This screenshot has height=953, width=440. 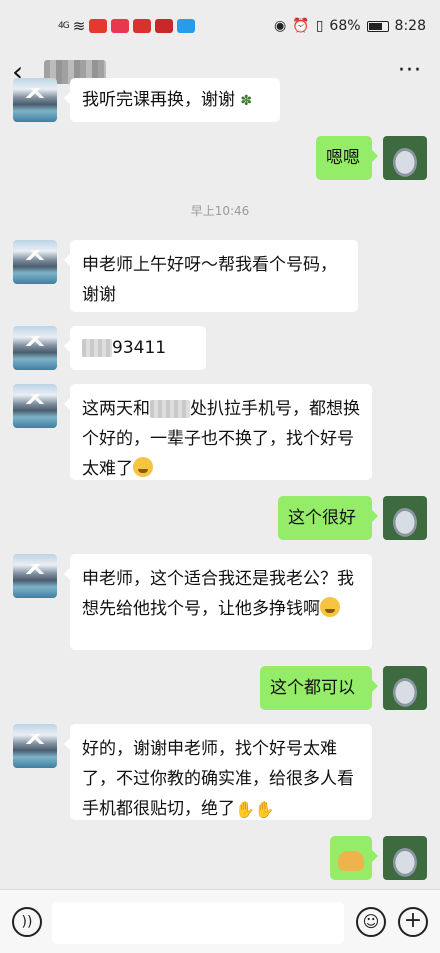 I want to click on message-text: 这个很好, so click(x=322, y=518).